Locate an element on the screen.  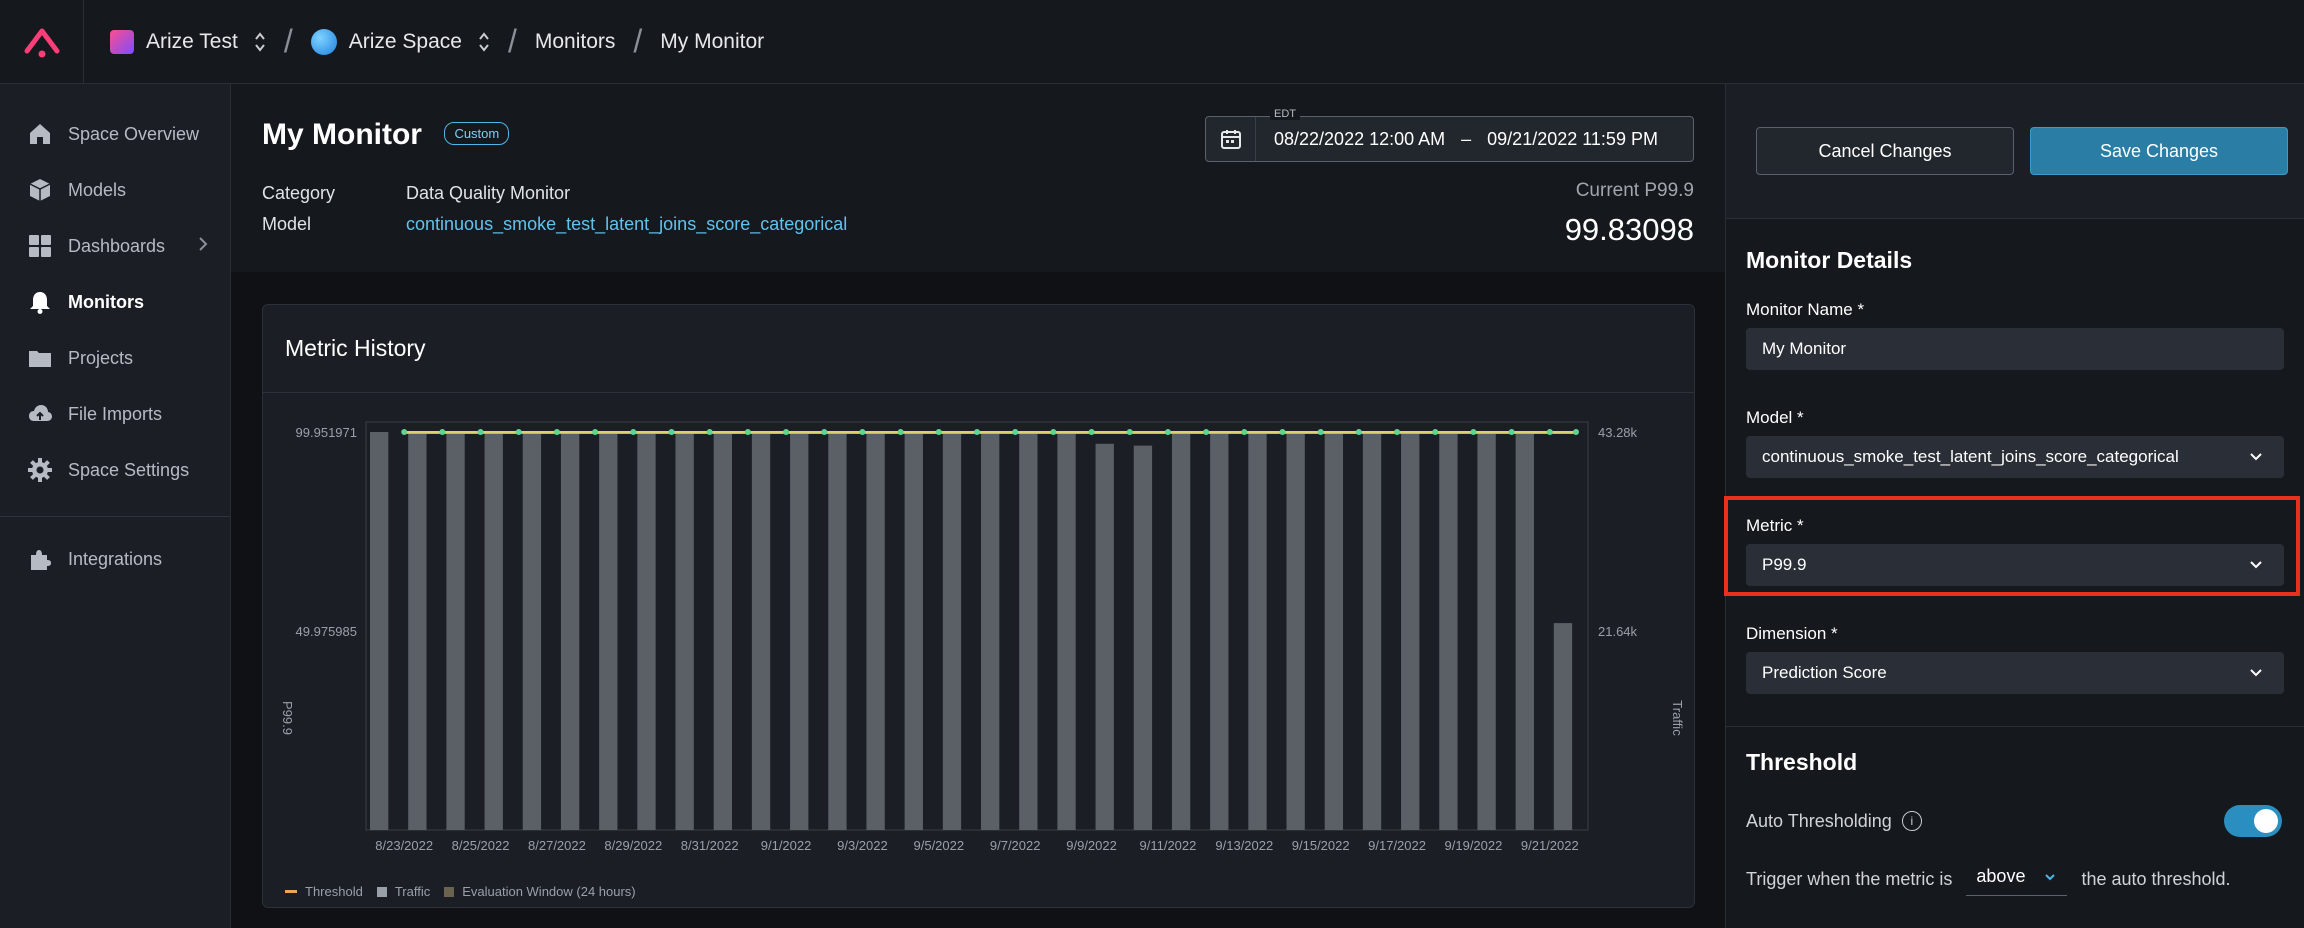
model-label: Model is located at coordinates (287, 224).